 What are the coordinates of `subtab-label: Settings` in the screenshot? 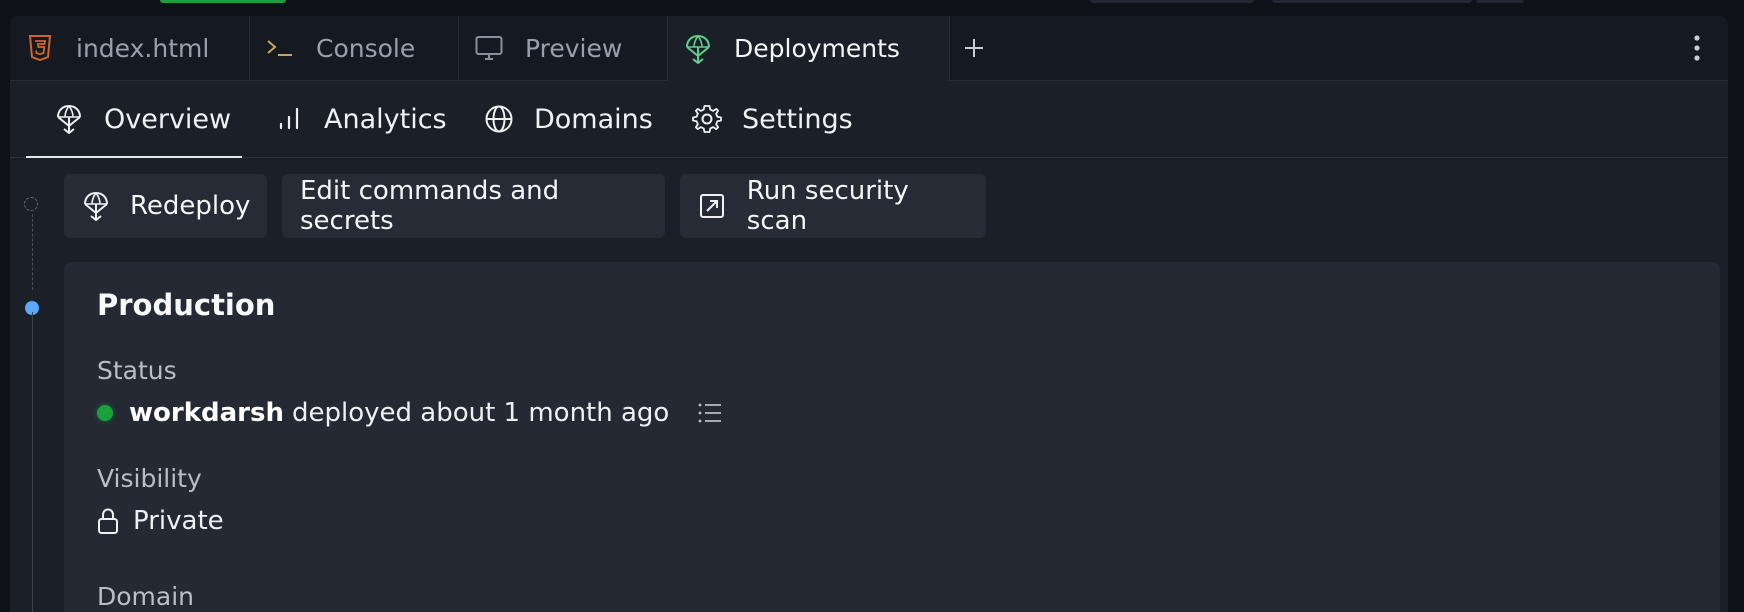 It's located at (797, 119).